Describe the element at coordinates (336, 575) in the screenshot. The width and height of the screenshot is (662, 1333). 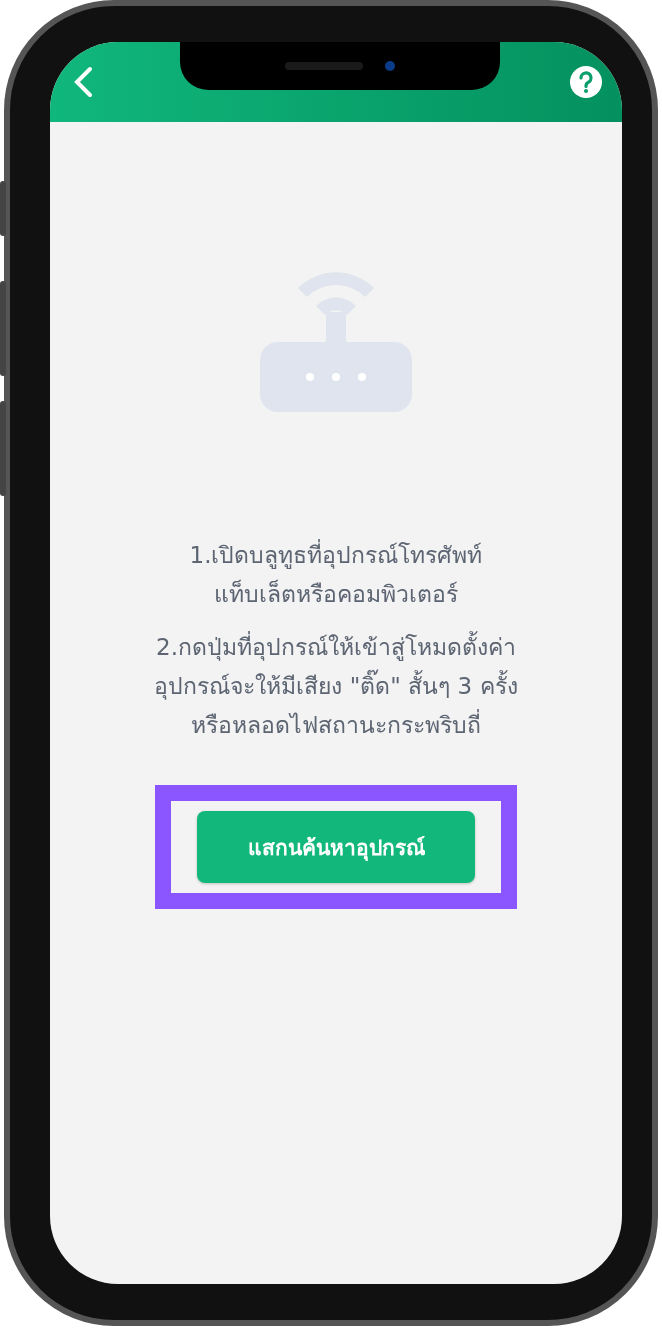
I see `instruction-text: 1.เปิดบลูทูธที่อุปกรณ์โทรศัพท์ แท็บเล็ตหรือคอมพิวเตอร์` at that location.